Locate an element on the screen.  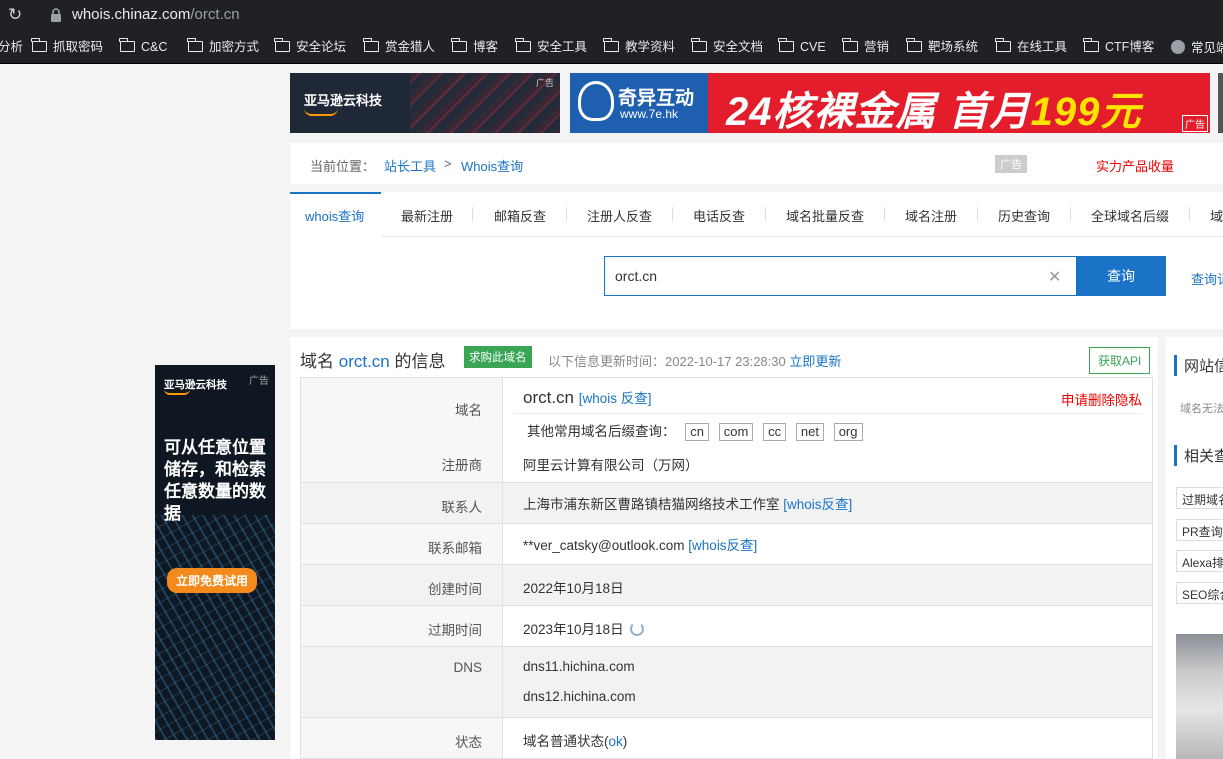
suffix-label: 其他常用域名后缀查询： is located at coordinates (601, 431).